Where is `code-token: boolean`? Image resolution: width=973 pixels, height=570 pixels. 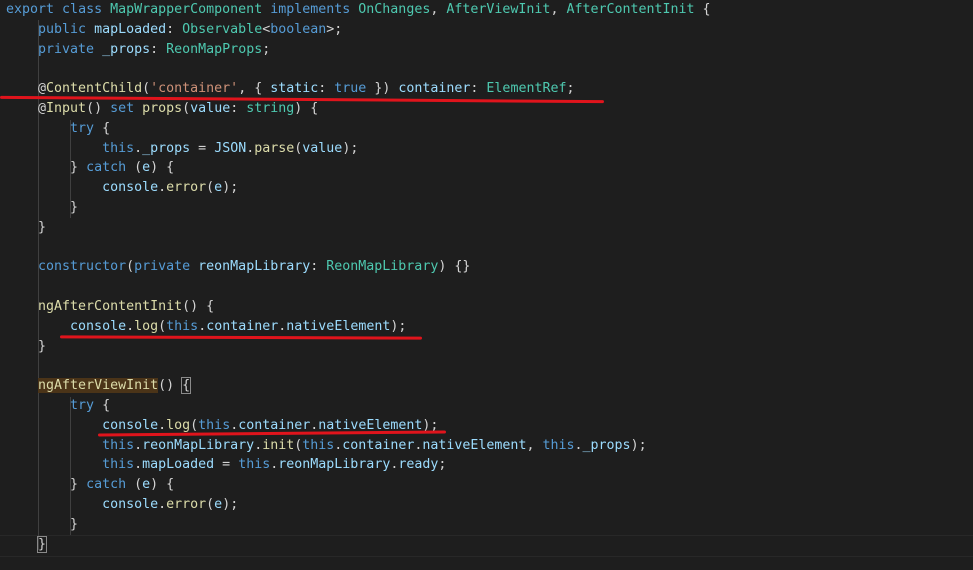 code-token: boolean is located at coordinates (298, 29).